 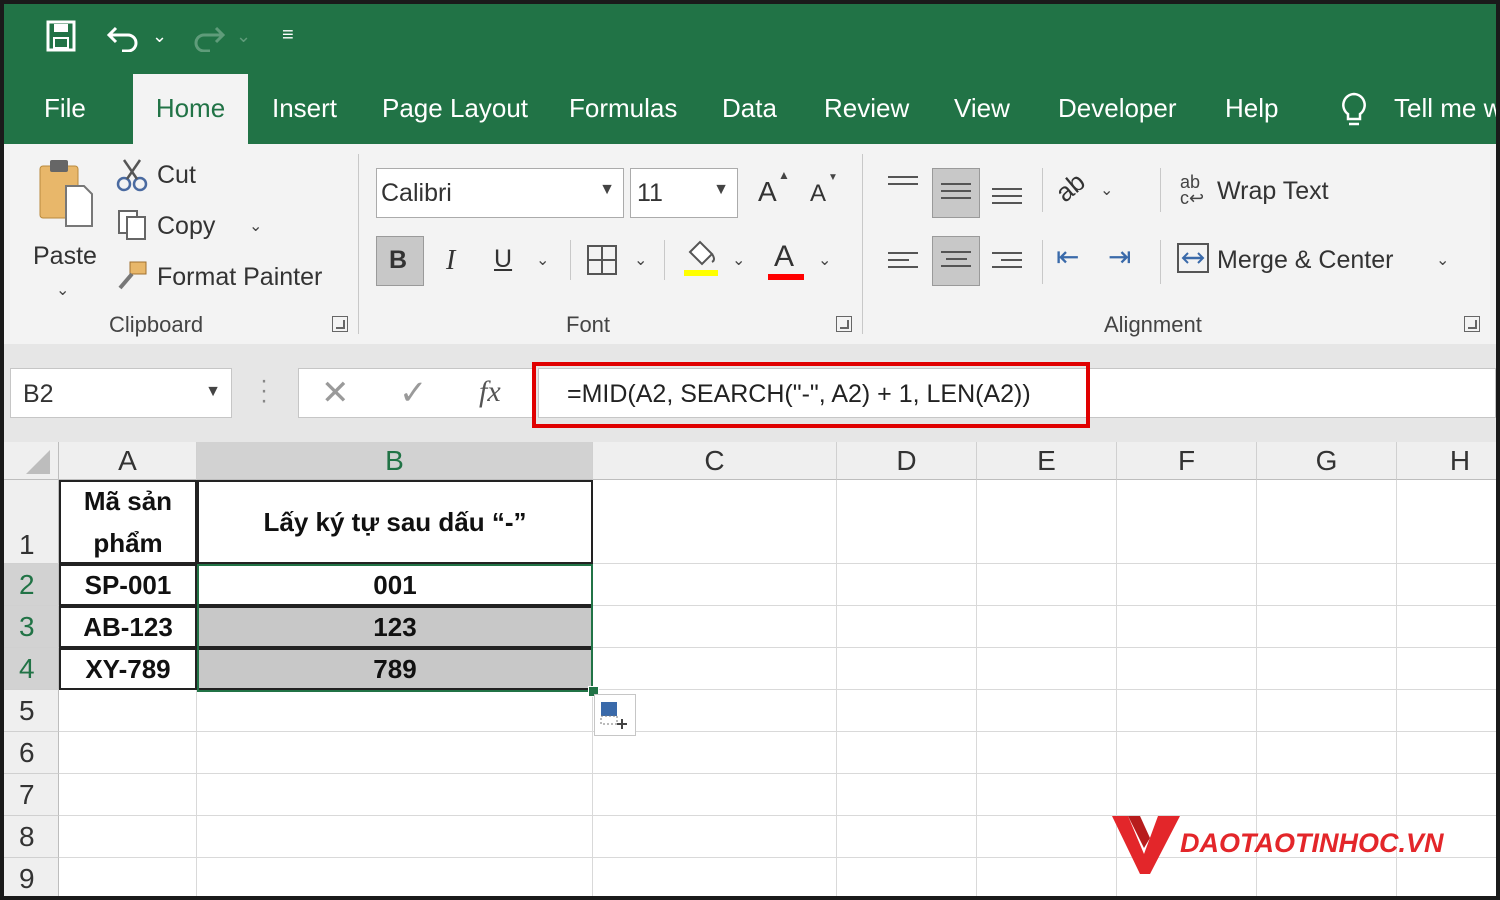 What do you see at coordinates (128, 461) in the screenshot?
I see `column-header-a: A` at bounding box center [128, 461].